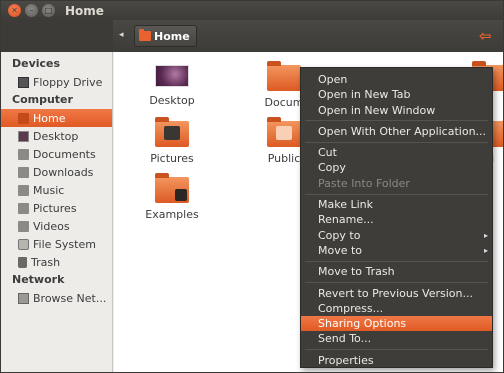 The width and height of the screenshot is (504, 373). What do you see at coordinates (172, 188) in the screenshot?
I see `examples-folder-icon` at bounding box center [172, 188].